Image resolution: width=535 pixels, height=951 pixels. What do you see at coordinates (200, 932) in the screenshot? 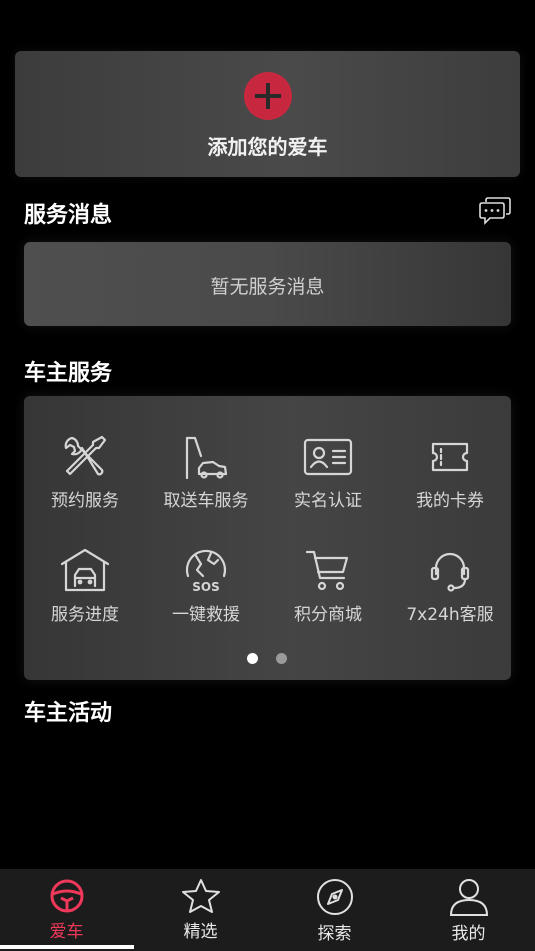
I see `tab-label: 精选` at bounding box center [200, 932].